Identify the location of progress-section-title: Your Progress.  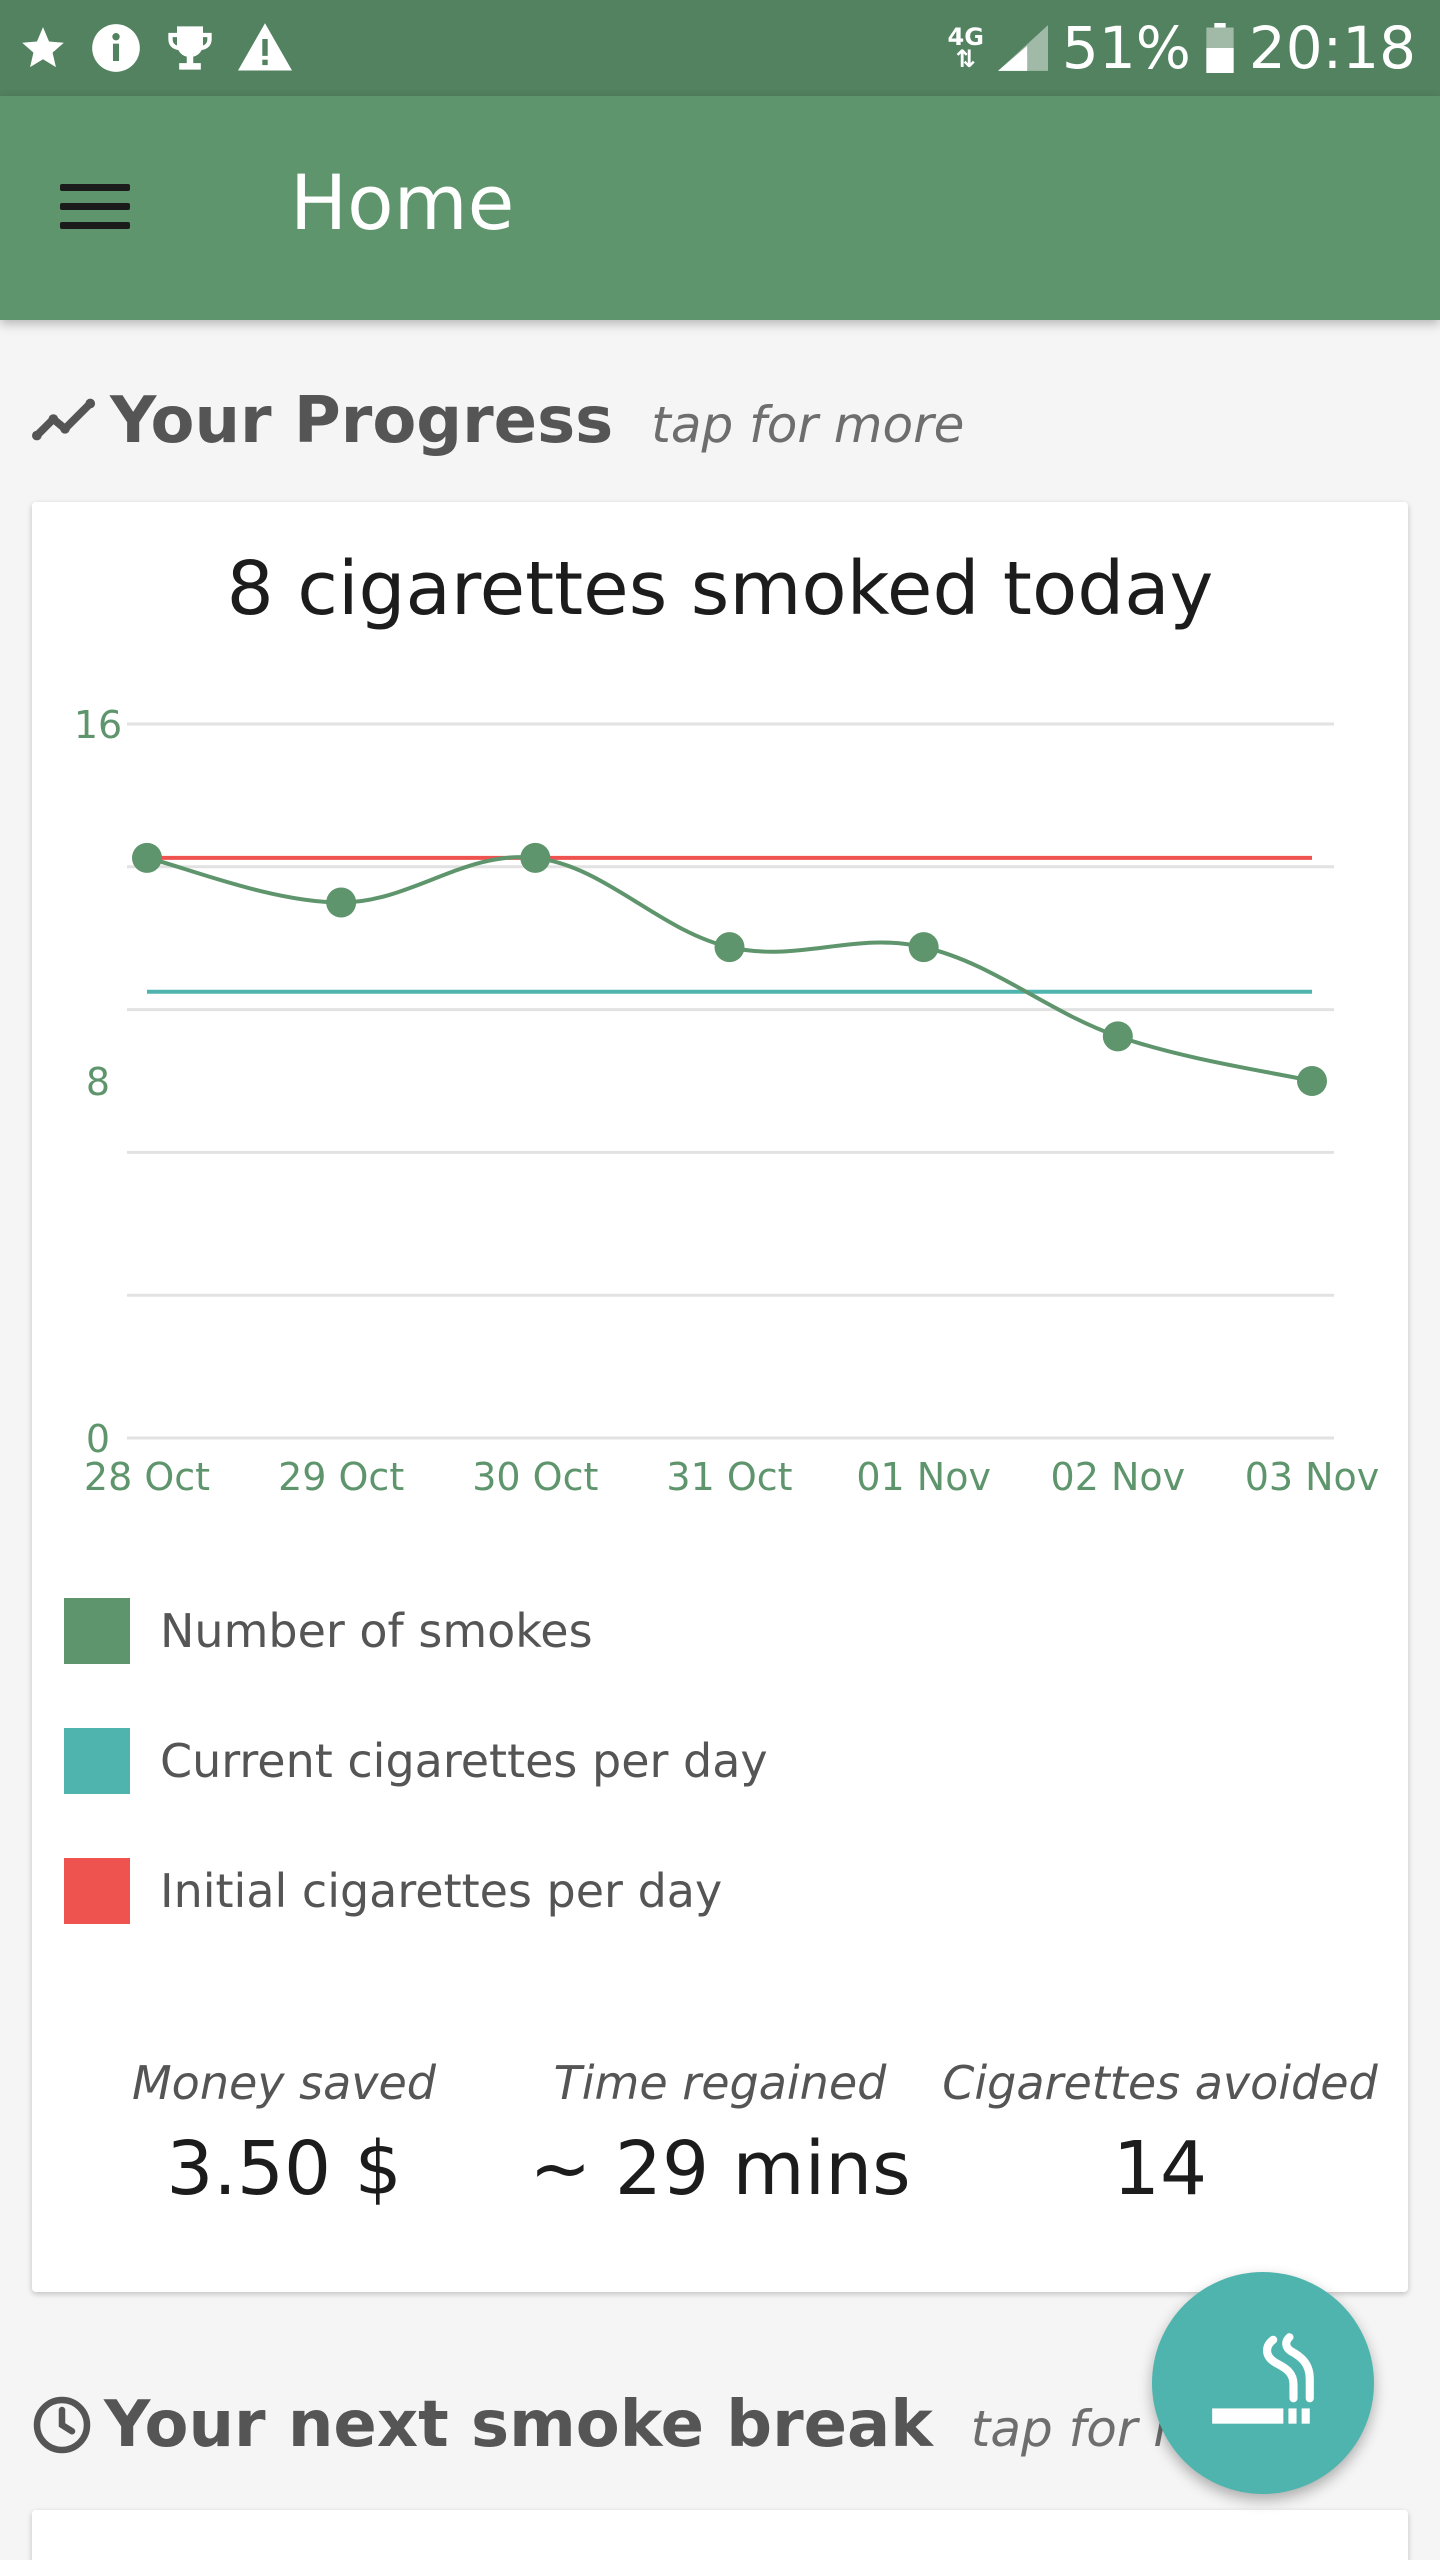
(362, 421).